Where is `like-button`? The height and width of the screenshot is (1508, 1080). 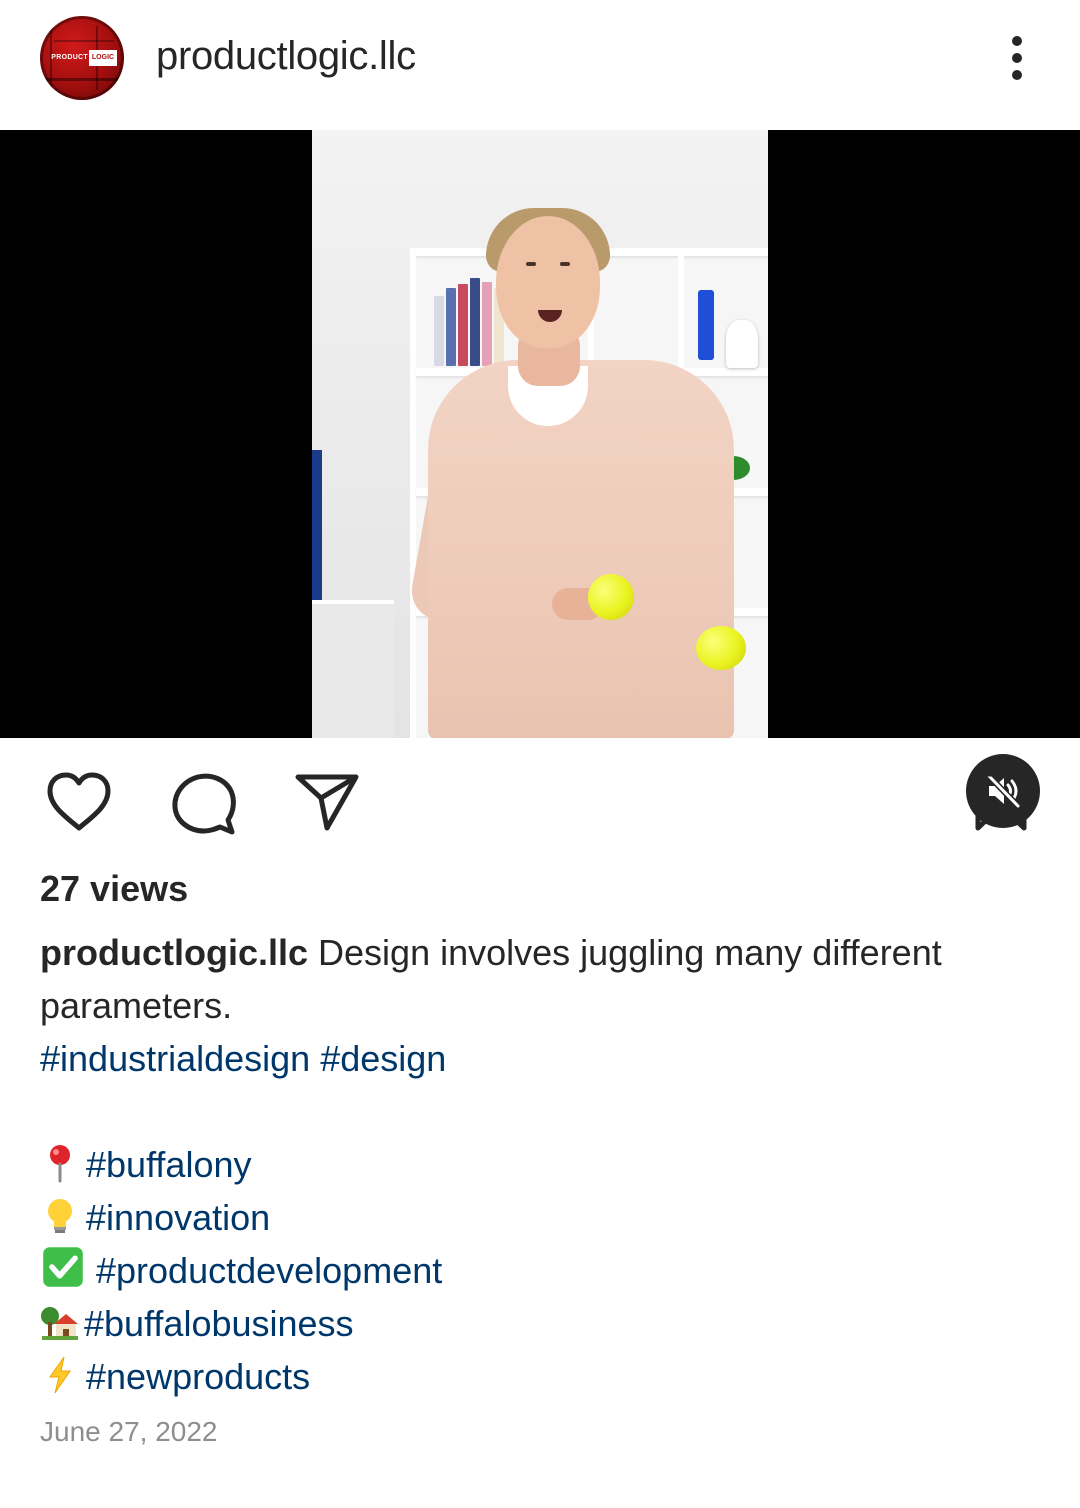 like-button is located at coordinates (79, 802).